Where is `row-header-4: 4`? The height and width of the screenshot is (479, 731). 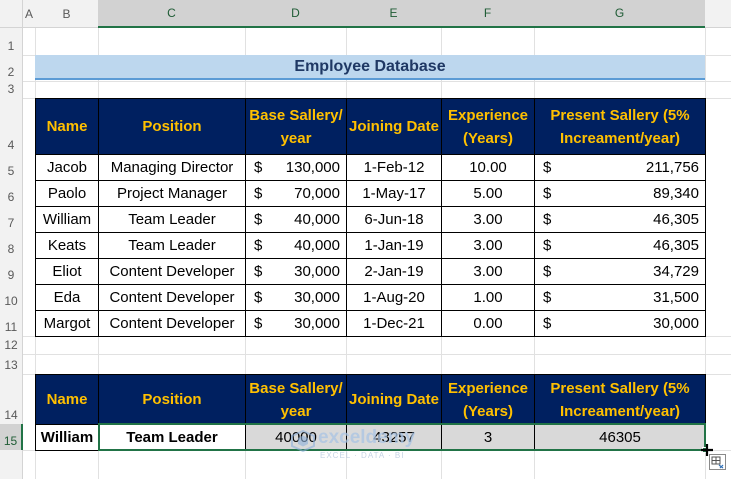 row-header-4: 4 is located at coordinates (11, 126).